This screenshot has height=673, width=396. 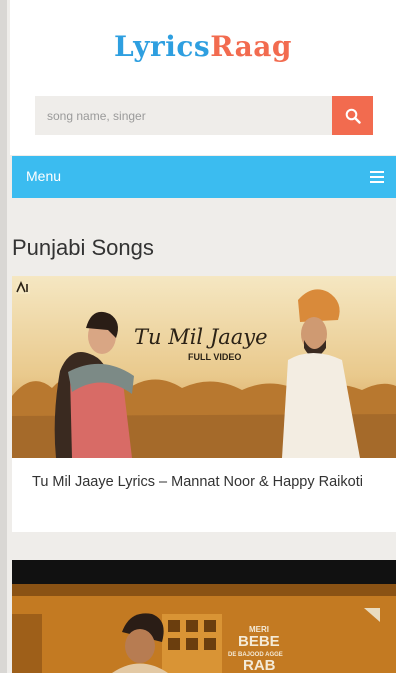 What do you see at coordinates (3, 336) in the screenshot?
I see `page-edge` at bounding box center [3, 336].